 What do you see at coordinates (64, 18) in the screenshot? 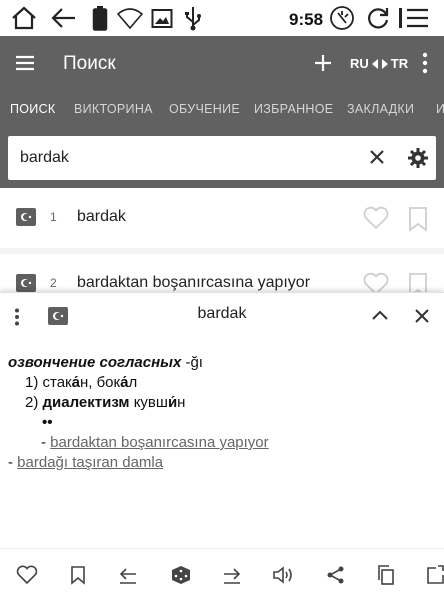
I see `back-arrow-icon` at bounding box center [64, 18].